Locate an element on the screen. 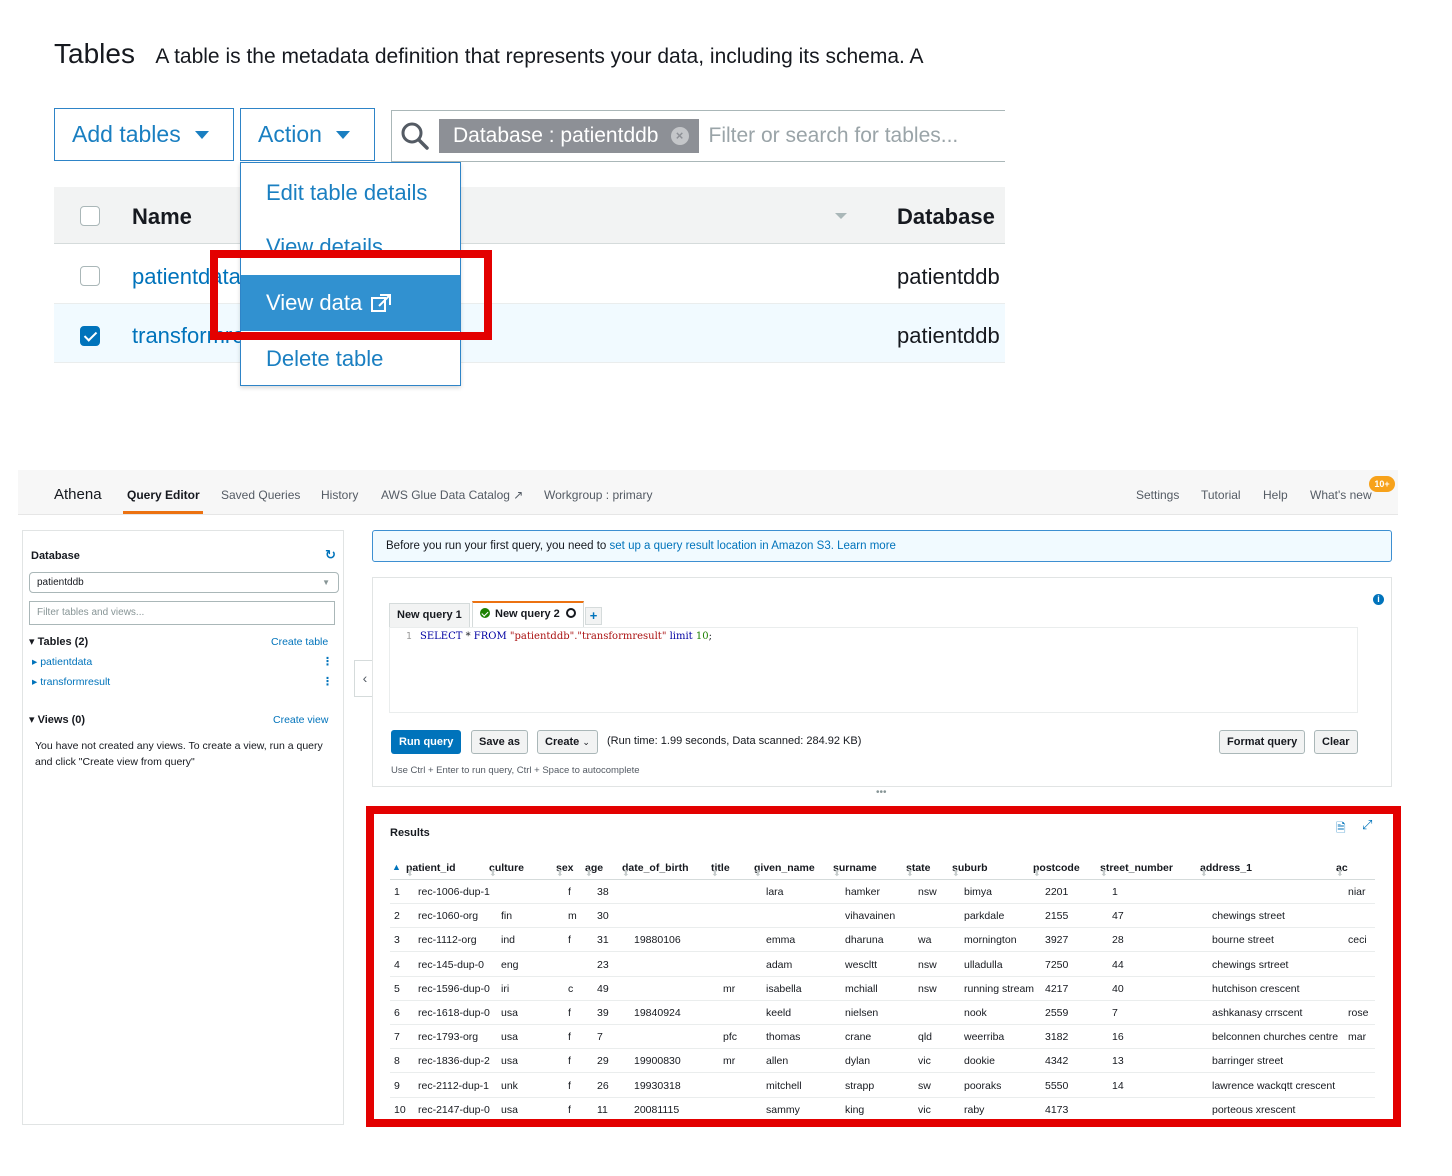  clear-button: Clear is located at coordinates (1336, 742).